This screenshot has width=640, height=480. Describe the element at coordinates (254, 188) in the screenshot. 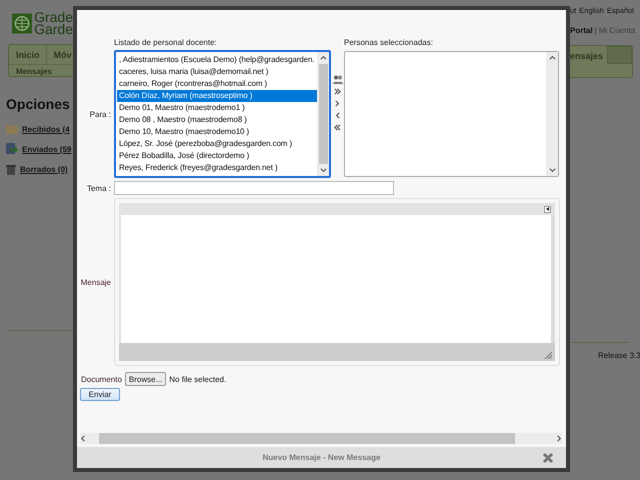

I see `subject-input` at that location.